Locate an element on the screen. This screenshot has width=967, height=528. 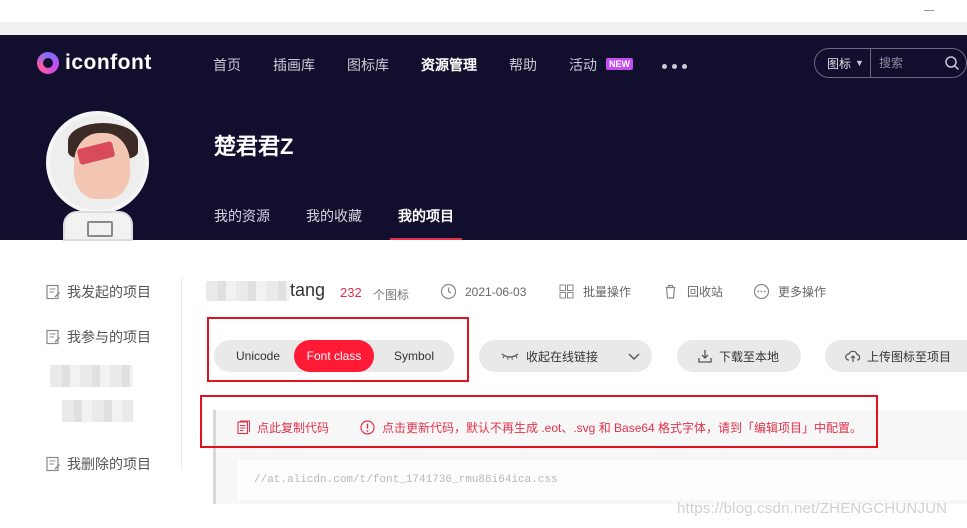
nav-activity: 活动 is located at coordinates (583, 65).